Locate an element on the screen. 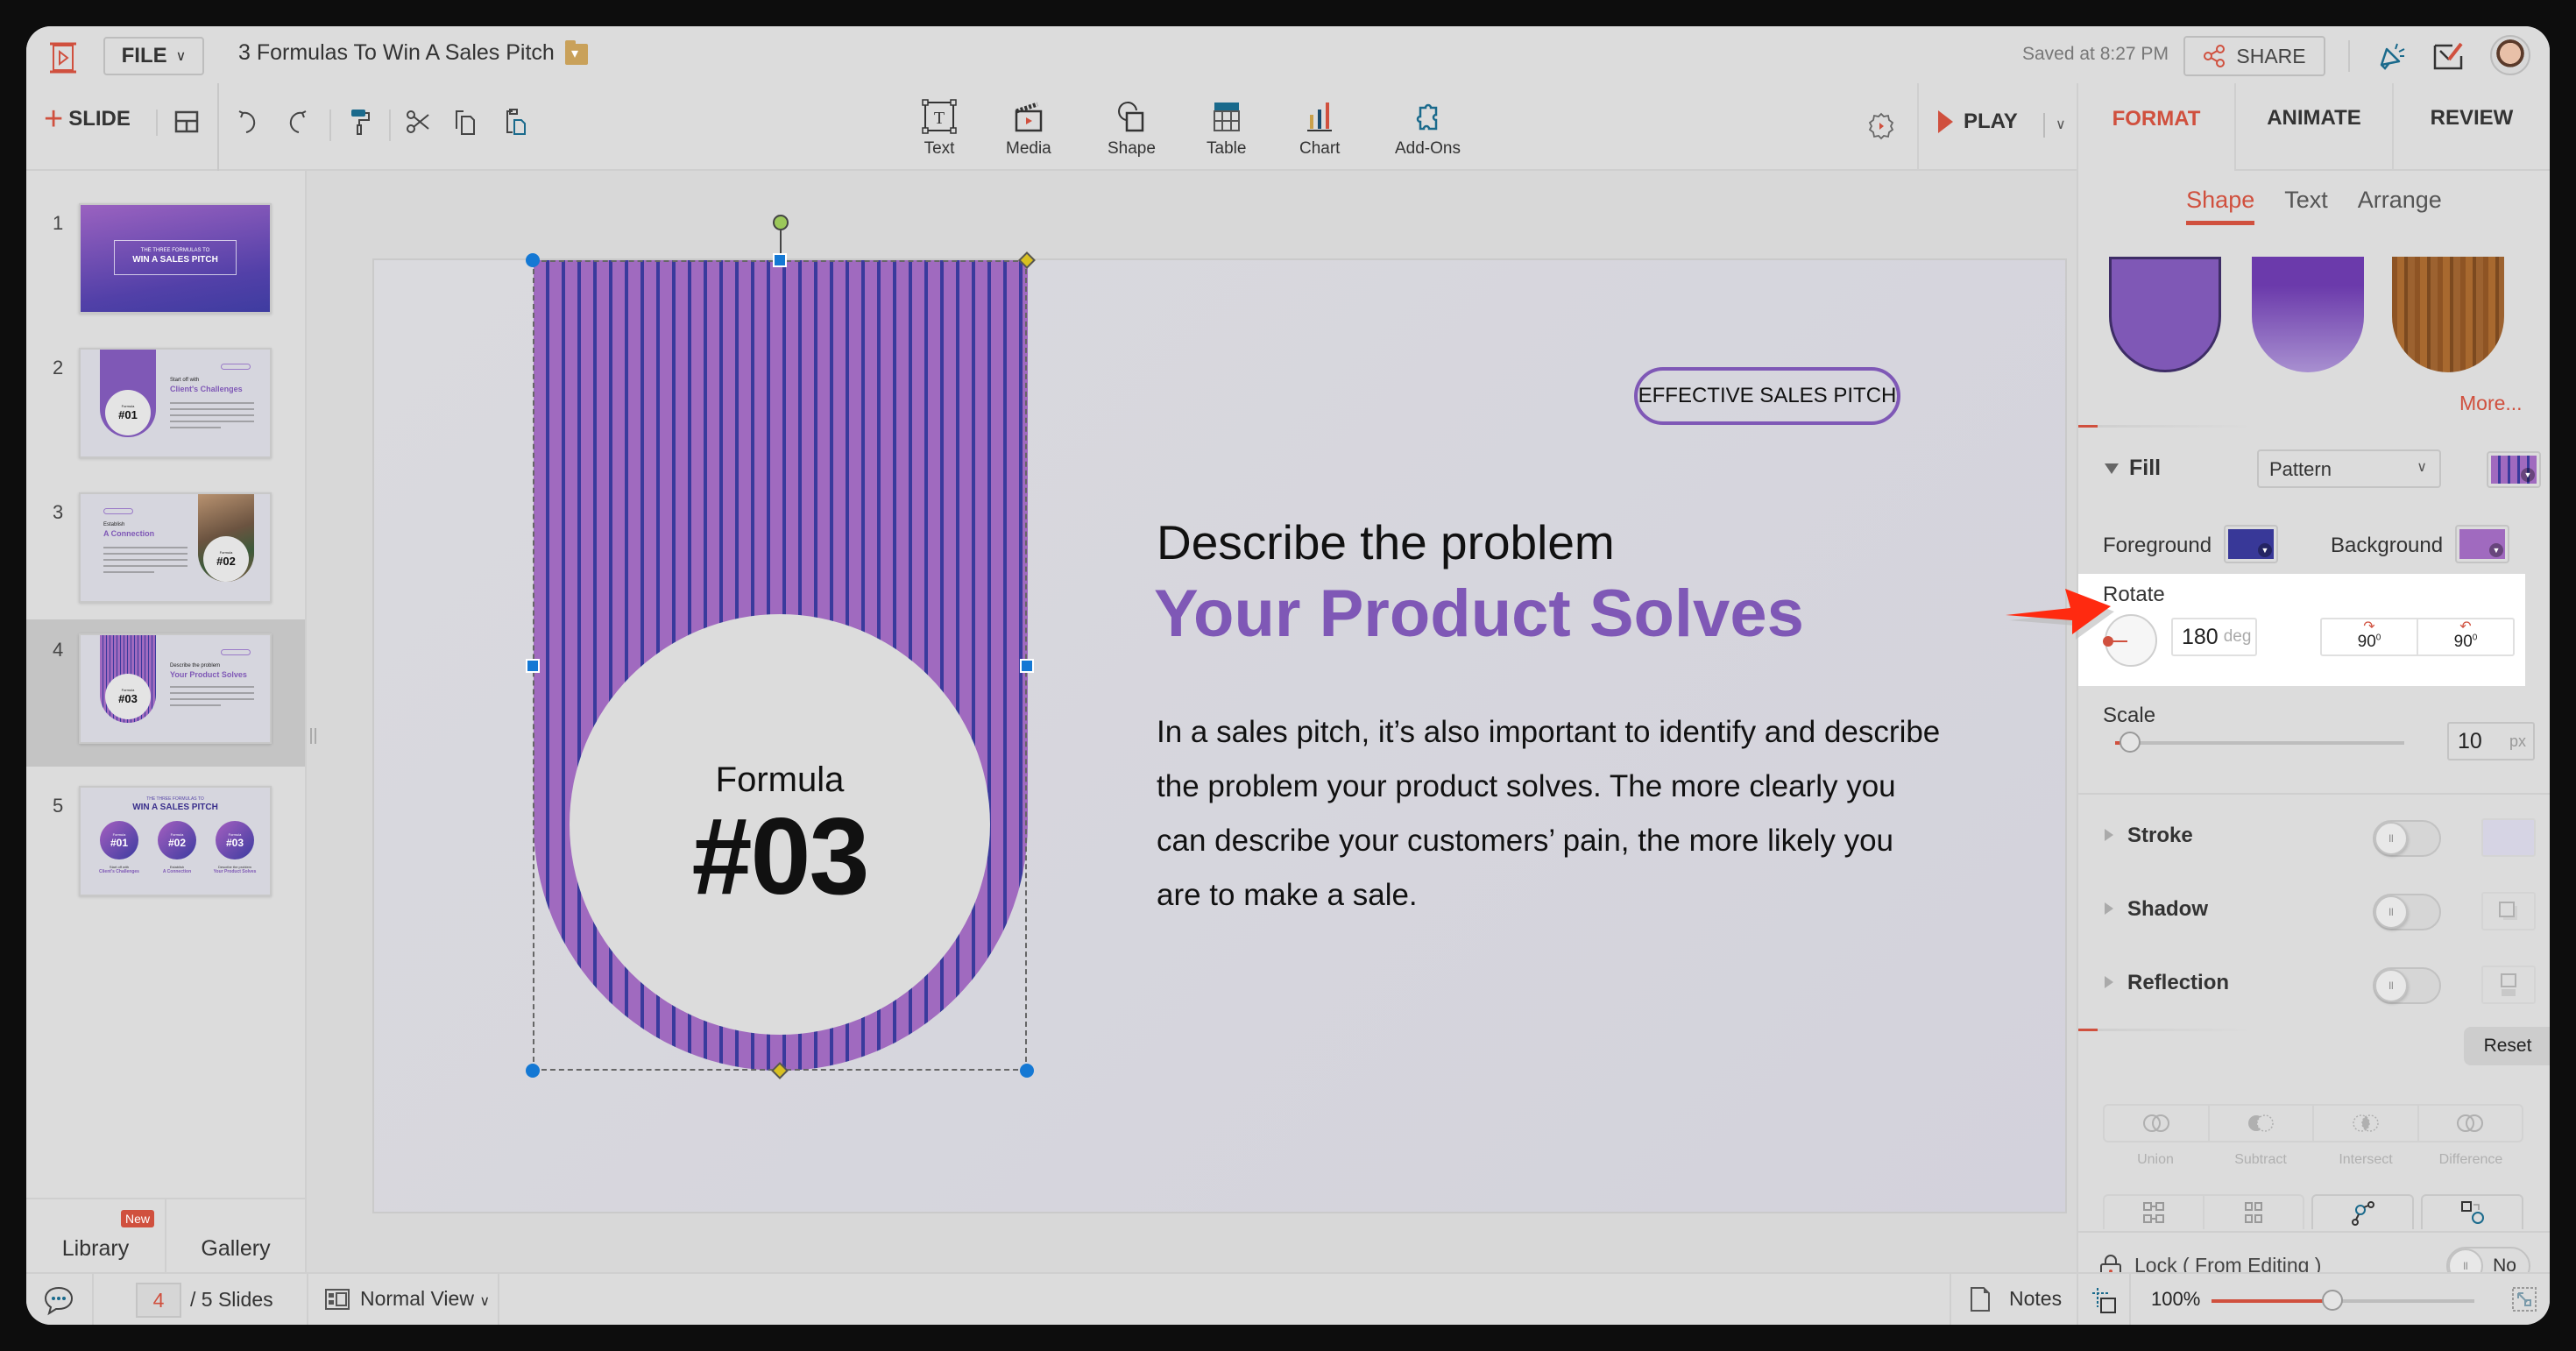 This screenshot has height=1351, width=2576. insert-addons-button: Add-Ons is located at coordinates (1428, 129).